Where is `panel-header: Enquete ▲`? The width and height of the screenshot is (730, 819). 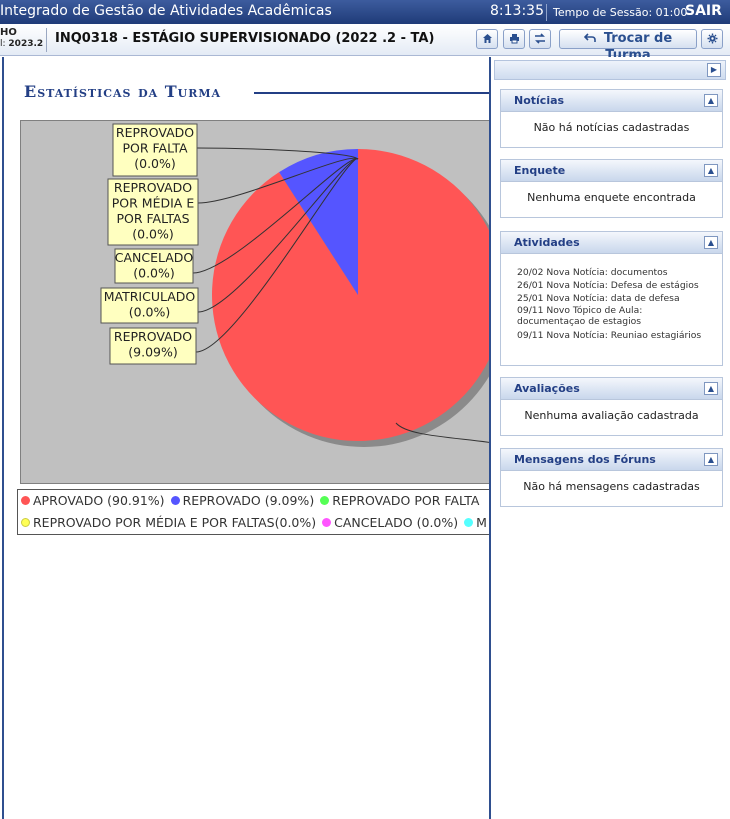 panel-header: Enquete ▲ is located at coordinates (611, 171).